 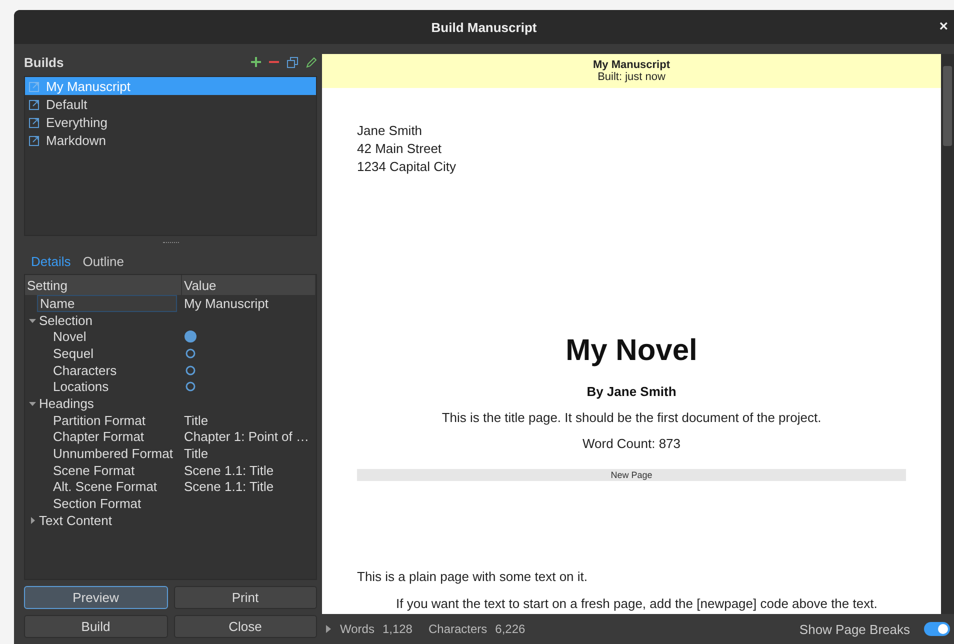 What do you see at coordinates (226, 303) in the screenshot?
I see `setting-value: My Manuscript` at bounding box center [226, 303].